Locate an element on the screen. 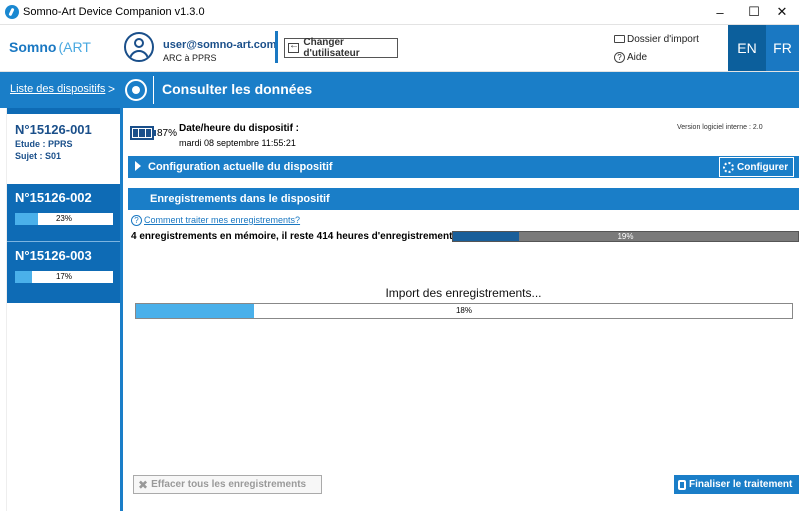 The width and height of the screenshot is (799, 511). help-link: ? Aide is located at coordinates (630, 57).